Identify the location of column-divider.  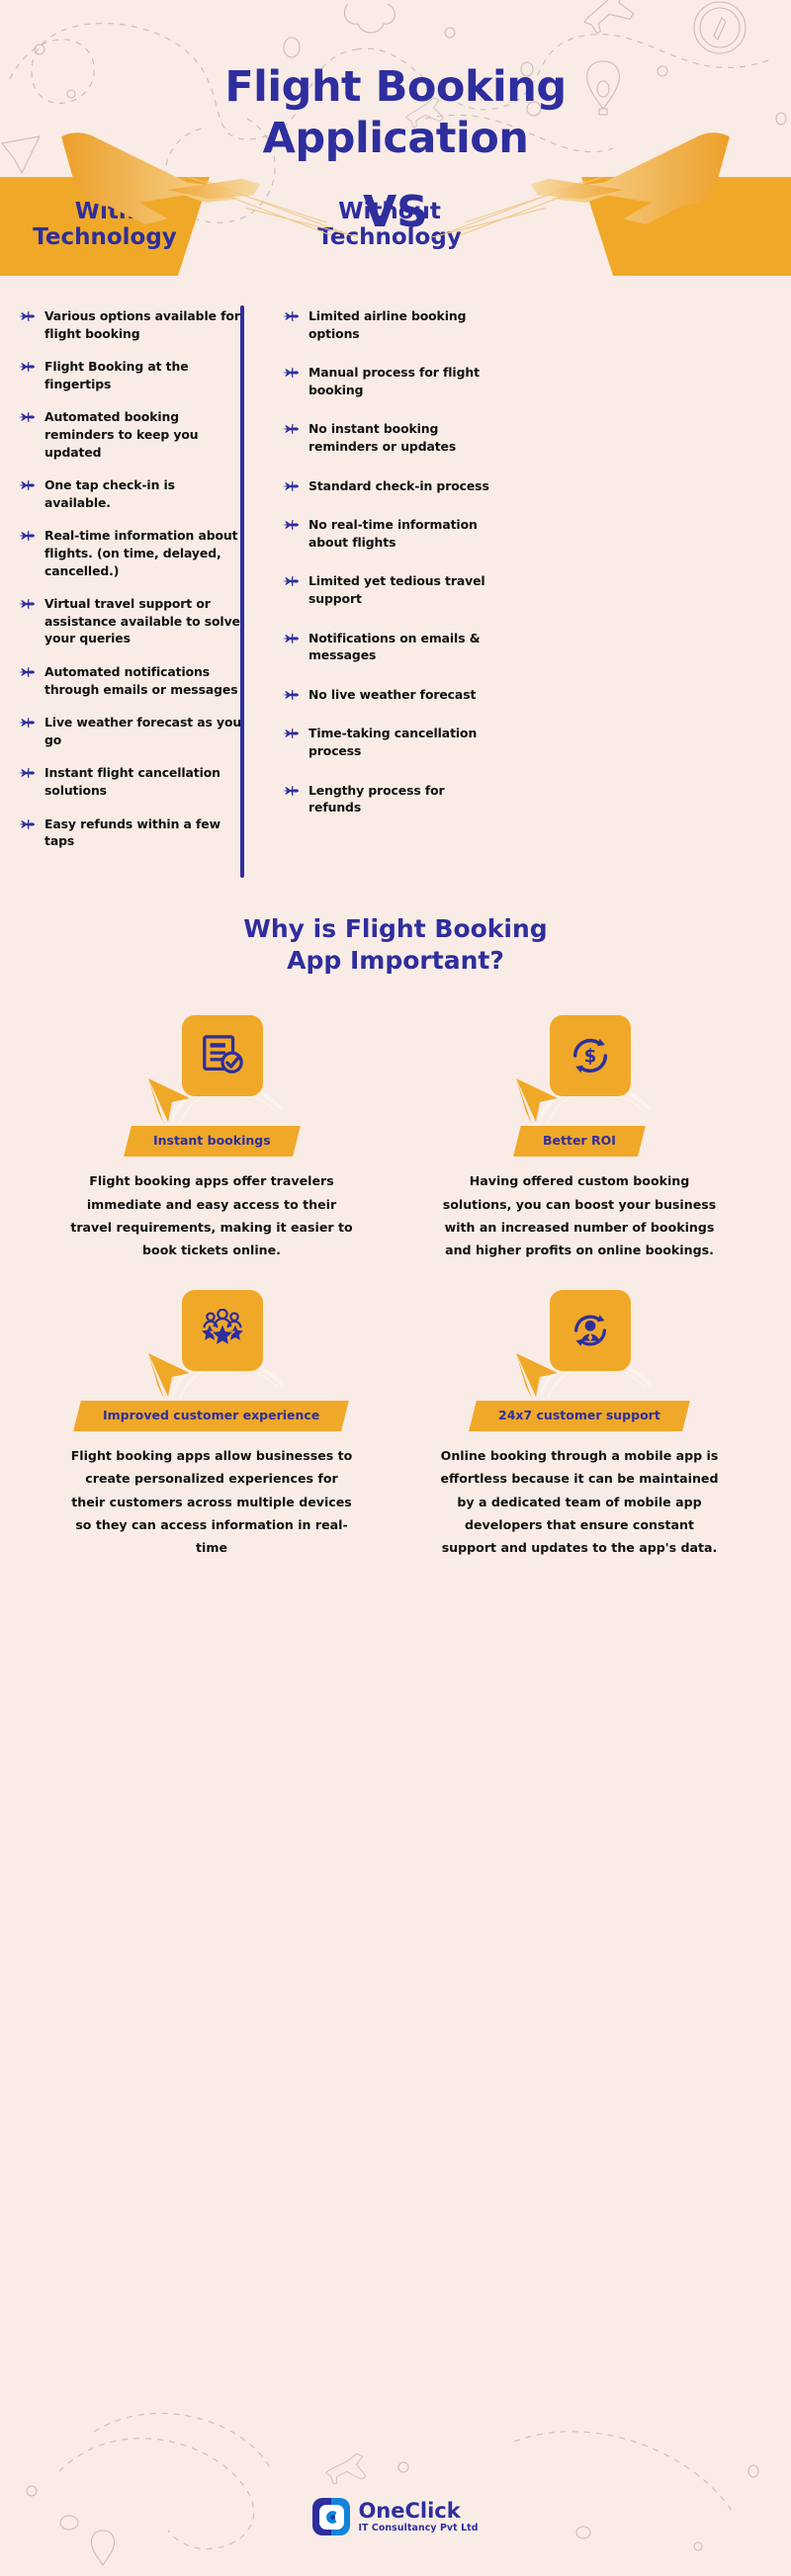
(242, 591).